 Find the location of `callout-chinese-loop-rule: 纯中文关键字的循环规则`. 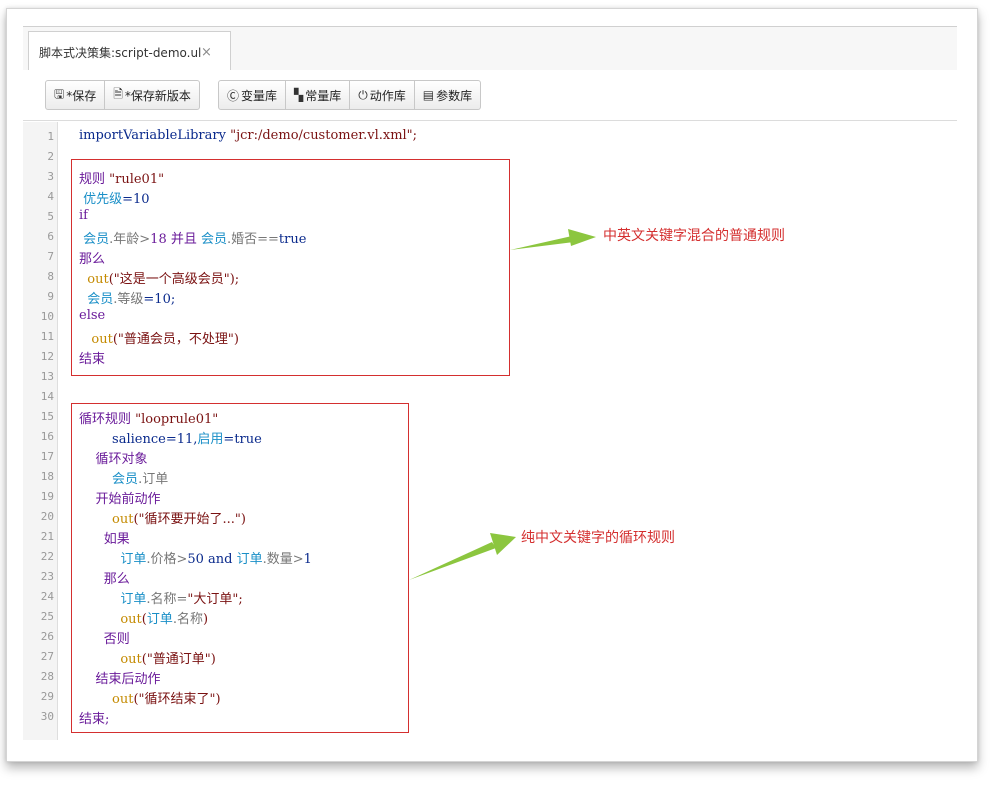

callout-chinese-loop-rule: 纯中文关键字的循环规则 is located at coordinates (598, 538).